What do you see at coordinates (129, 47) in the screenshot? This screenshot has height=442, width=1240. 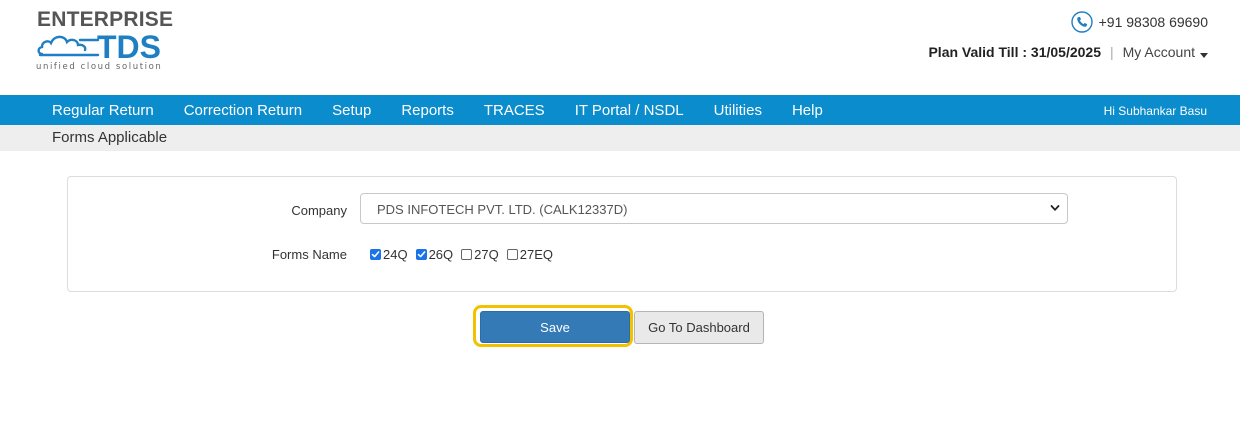 I see `logo-tds-text: TDS` at bounding box center [129, 47].